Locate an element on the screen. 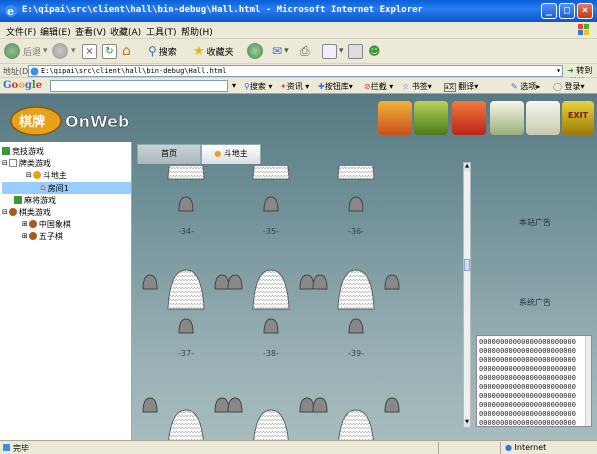 This screenshot has height=454, width=597. minimize-button: _ is located at coordinates (549, 11).